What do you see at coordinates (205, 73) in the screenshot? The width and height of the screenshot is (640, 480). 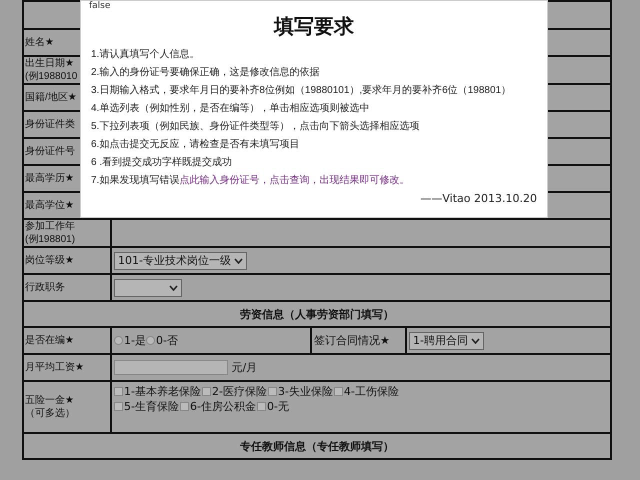 I see `instruction-text: 2.输入的身份证号要确保正确，这是修改信息的依据` at bounding box center [205, 73].